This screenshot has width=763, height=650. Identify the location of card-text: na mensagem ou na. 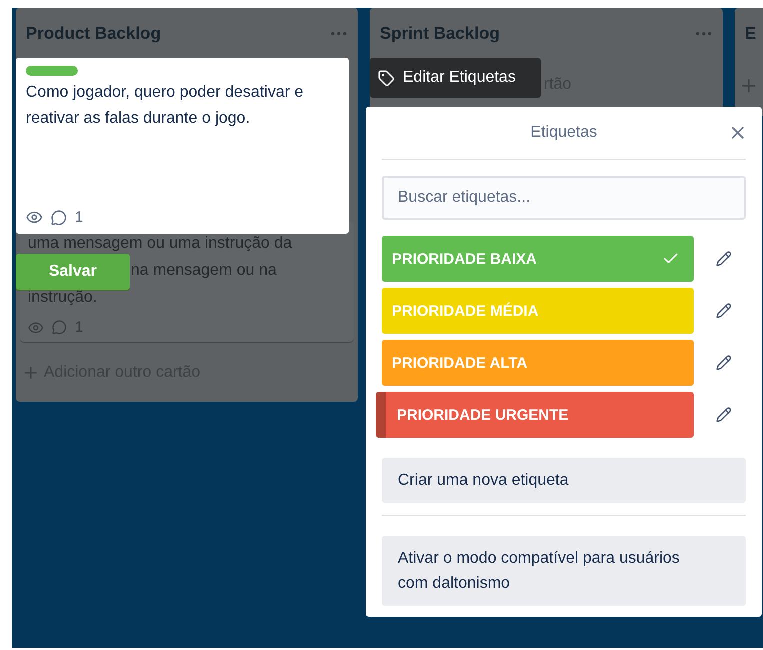
(204, 271).